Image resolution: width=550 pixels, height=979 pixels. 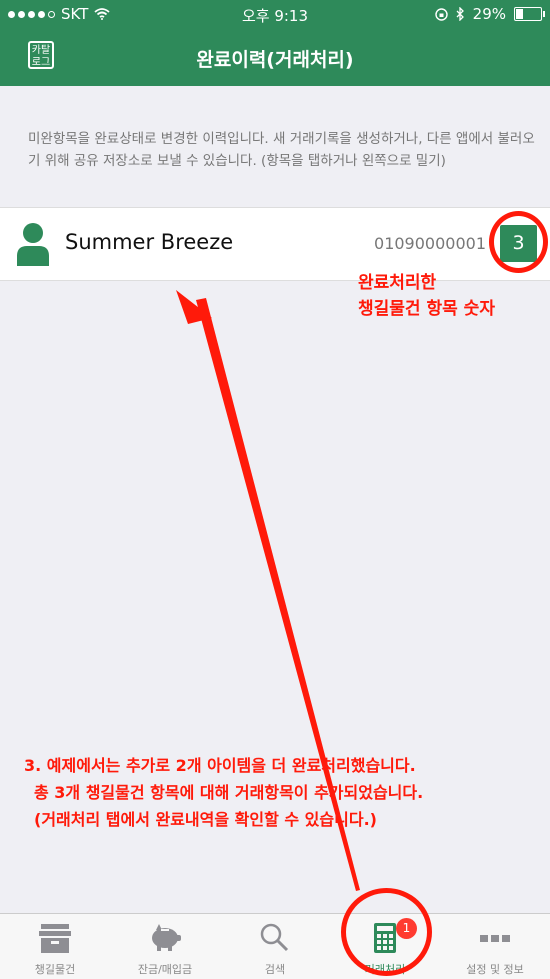 What do you see at coordinates (489, 14) in the screenshot?
I see `battery-percent: 29%` at bounding box center [489, 14].